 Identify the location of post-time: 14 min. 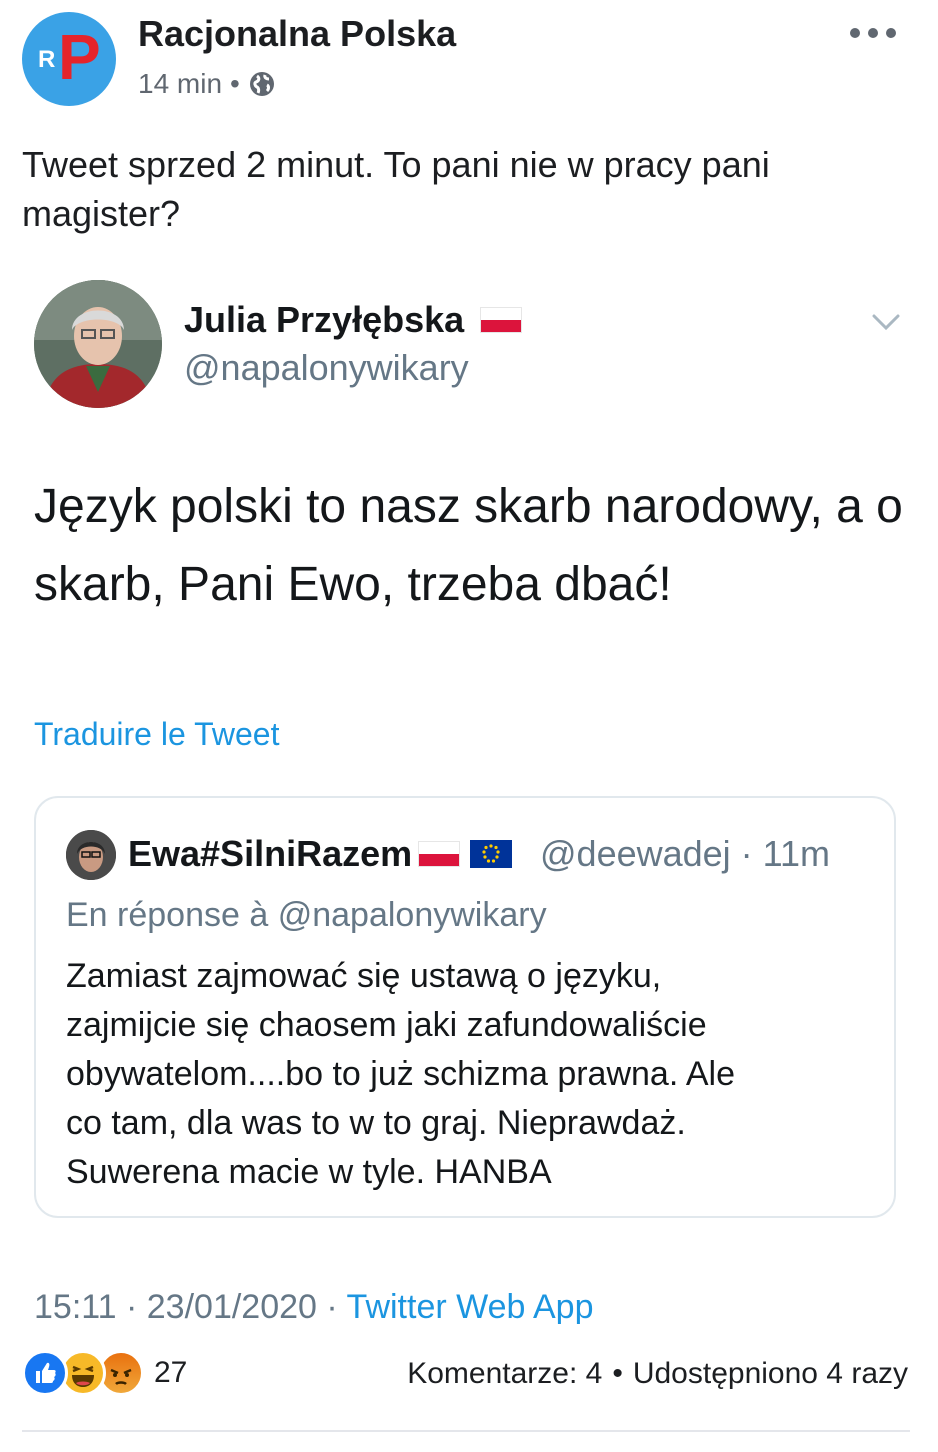
(180, 84).